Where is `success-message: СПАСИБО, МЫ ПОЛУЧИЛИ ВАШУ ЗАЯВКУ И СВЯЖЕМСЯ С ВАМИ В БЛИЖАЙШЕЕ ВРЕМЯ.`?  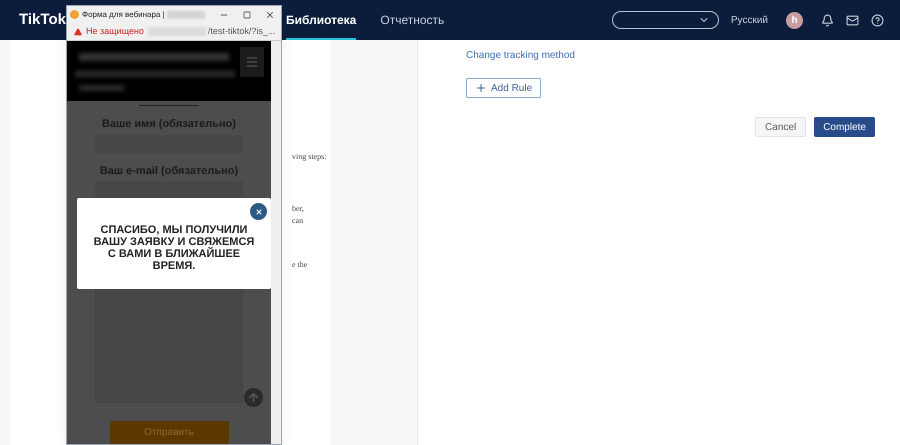
success-message: СПАСИБО, МЫ ПОЛУЧИЛИ ВАШУ ЗАЯВКУ И СВЯЖЕМСЯ С ВАМИ В БЛИЖАЙШЕЕ ВРЕМЯ. is located at coordinates (174, 248).